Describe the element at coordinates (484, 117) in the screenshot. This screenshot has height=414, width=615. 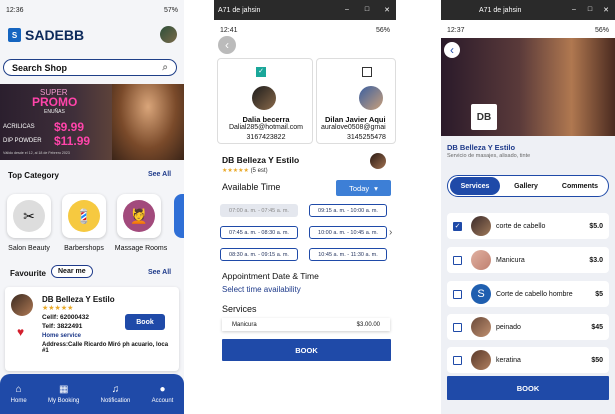
I see `shop-logo: DB` at that location.